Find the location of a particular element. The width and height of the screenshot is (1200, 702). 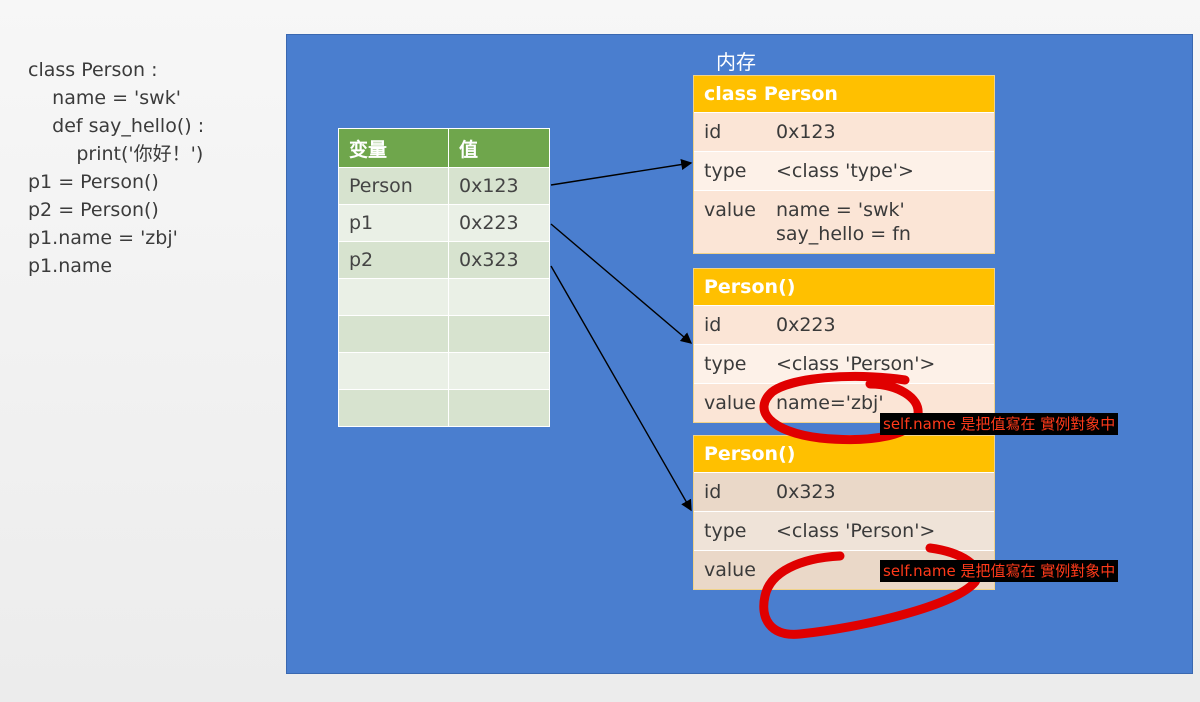

code-line: p1.name is located at coordinates (70, 266).